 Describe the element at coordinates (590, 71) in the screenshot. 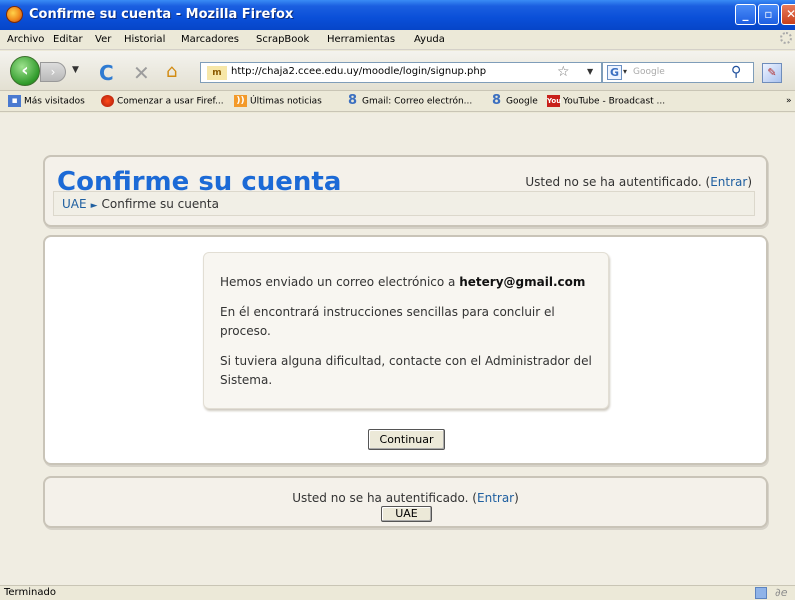

I see `url-dropdown-icon: ▼` at that location.